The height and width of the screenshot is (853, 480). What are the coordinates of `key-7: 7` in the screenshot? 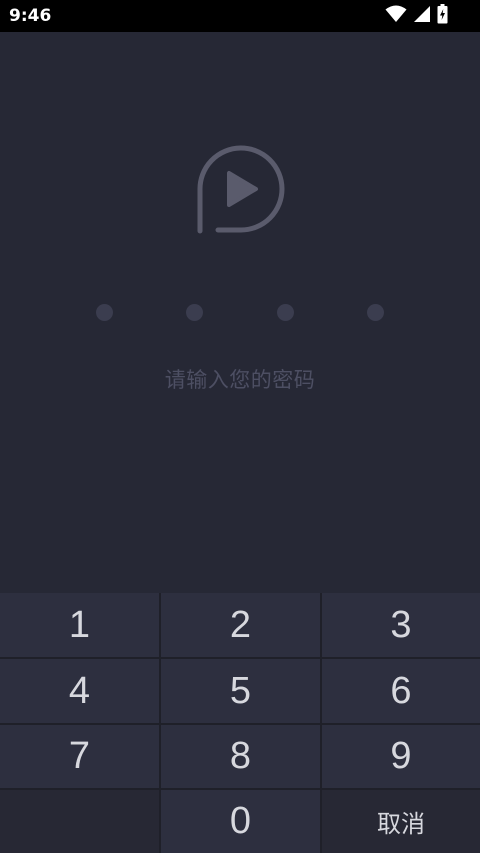 It's located at (79, 756).